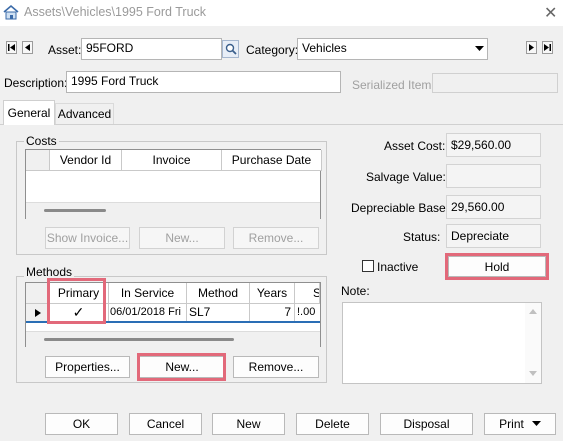 The width and height of the screenshot is (563, 441). Describe the element at coordinates (148, 312) in the screenshot. I see `in-service-cell: 06/01/2018 Fri` at that location.